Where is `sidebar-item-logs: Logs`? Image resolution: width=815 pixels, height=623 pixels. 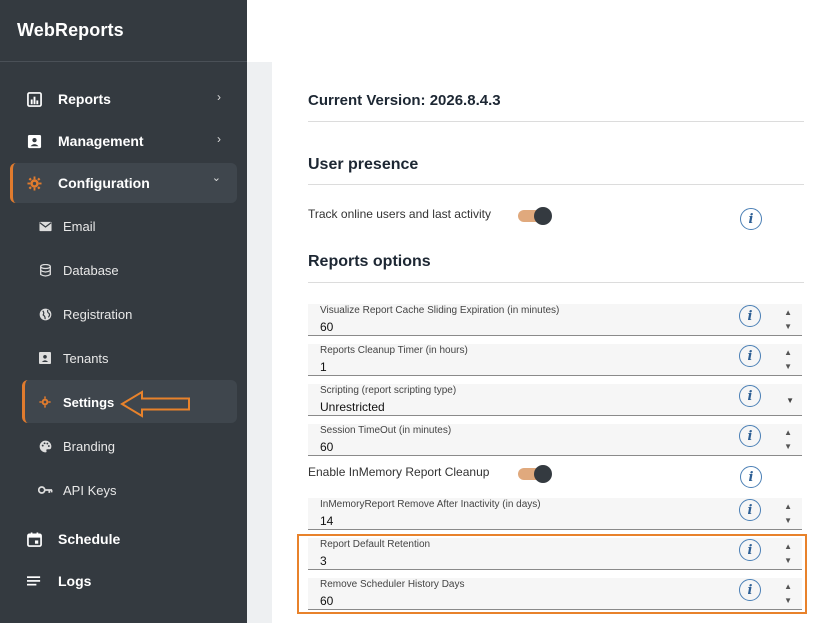 sidebar-item-logs: Logs is located at coordinates (123, 581).